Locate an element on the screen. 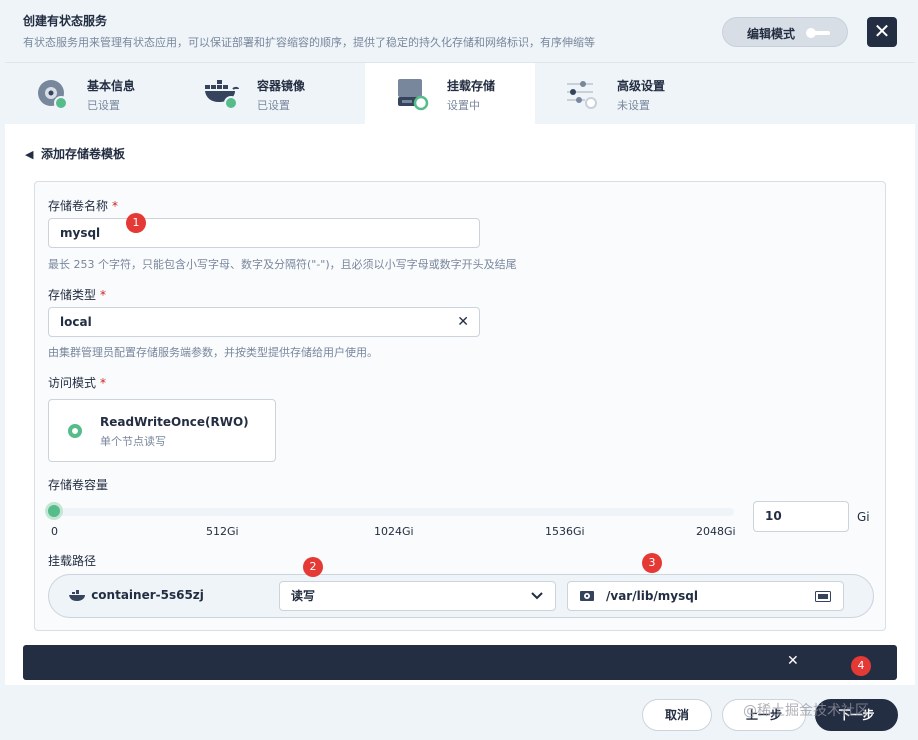 The width and height of the screenshot is (918, 740). disk-icon is located at coordinates (53, 95).